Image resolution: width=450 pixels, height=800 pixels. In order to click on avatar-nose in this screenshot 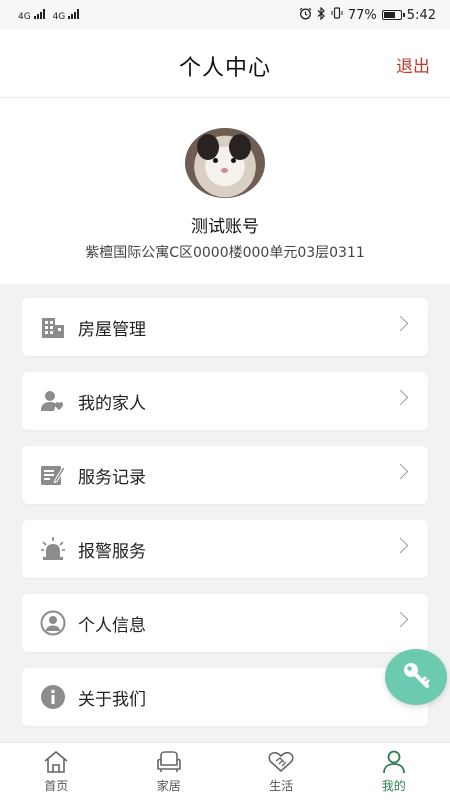, I will do `click(224, 170)`.